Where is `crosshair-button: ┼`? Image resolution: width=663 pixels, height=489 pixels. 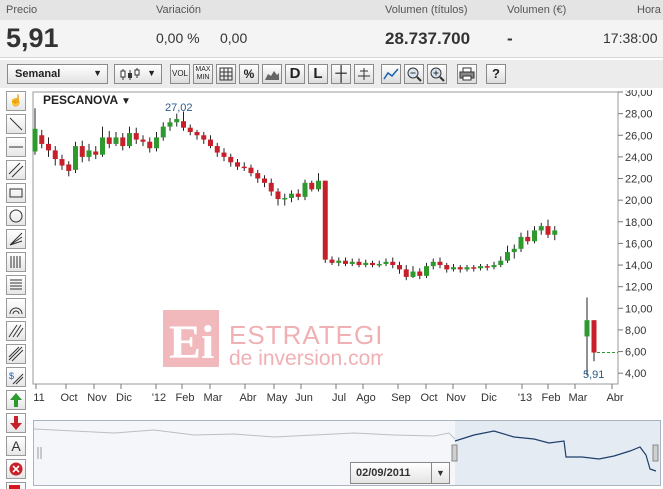
crosshair-button: ┼ is located at coordinates (341, 74).